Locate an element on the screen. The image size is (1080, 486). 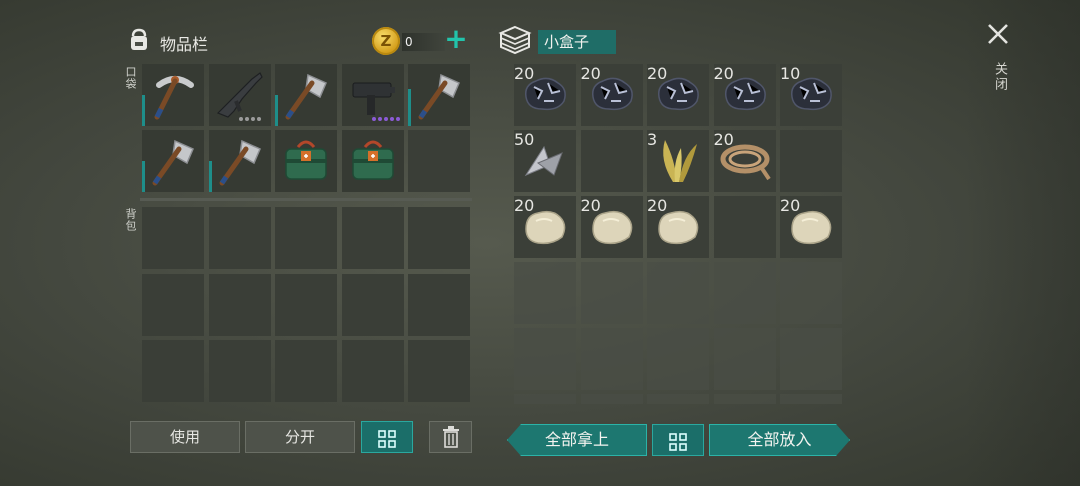
sort-button is located at coordinates (387, 437).